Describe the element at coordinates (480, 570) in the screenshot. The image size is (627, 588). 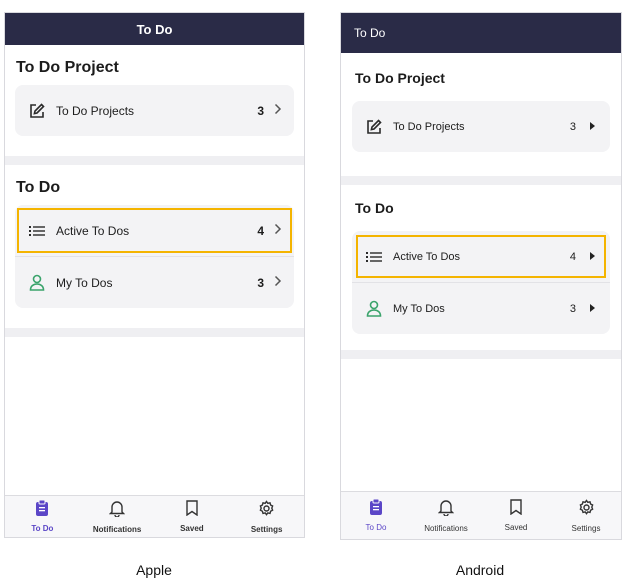
I see `caption-android: Android` at that location.